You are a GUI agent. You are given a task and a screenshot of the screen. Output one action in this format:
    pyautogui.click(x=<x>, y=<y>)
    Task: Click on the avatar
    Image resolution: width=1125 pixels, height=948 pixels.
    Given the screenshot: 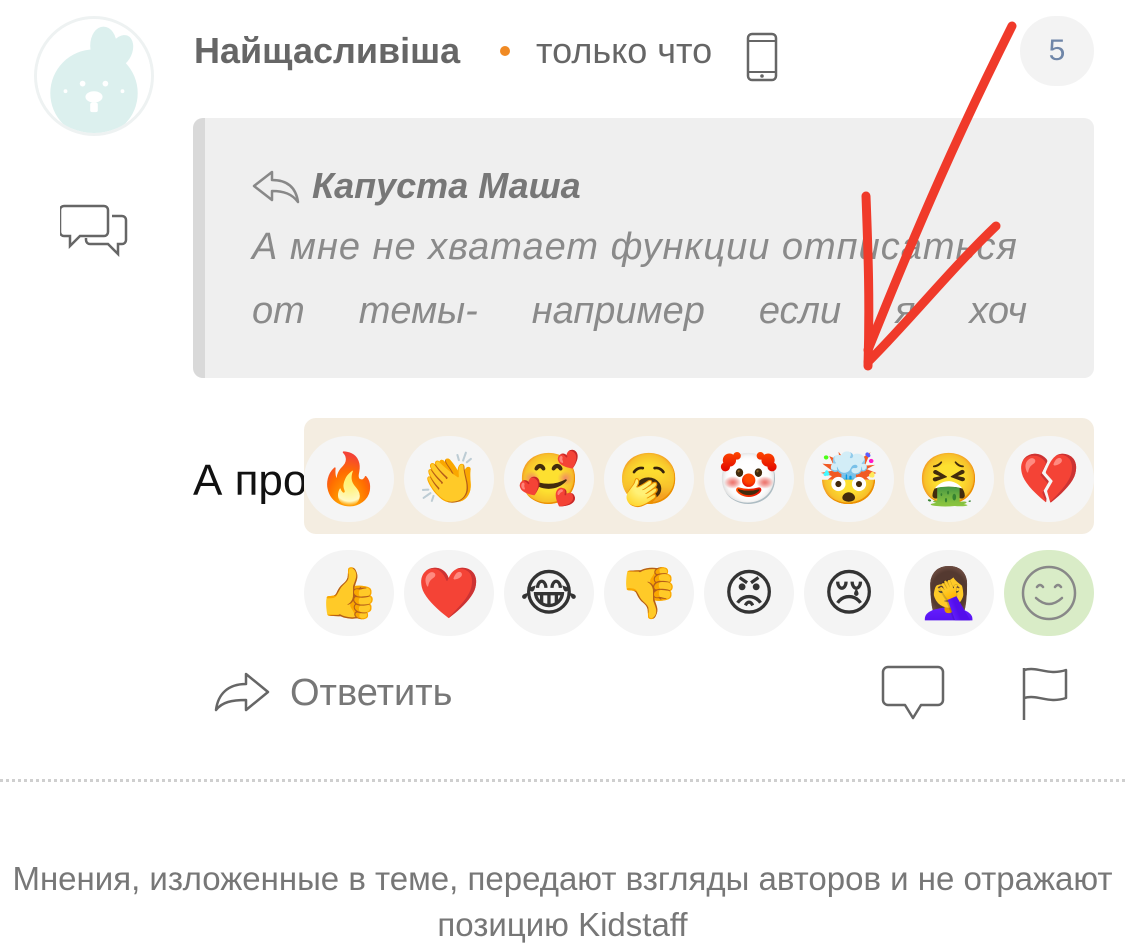 What is the action you would take?
    pyautogui.click(x=94, y=76)
    